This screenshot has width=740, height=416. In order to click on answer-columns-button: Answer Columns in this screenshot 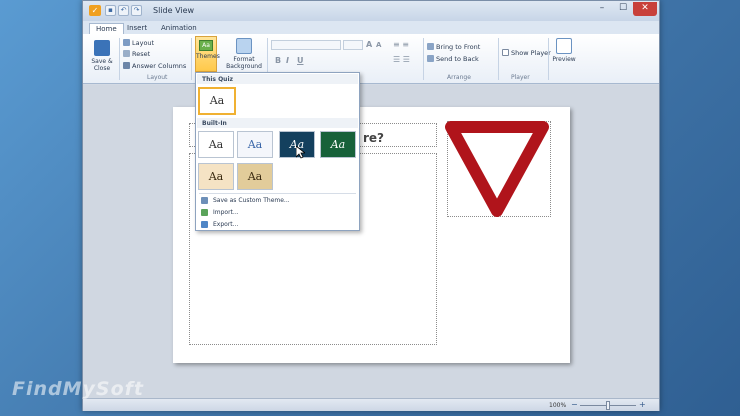, I will do `click(154, 66)`.